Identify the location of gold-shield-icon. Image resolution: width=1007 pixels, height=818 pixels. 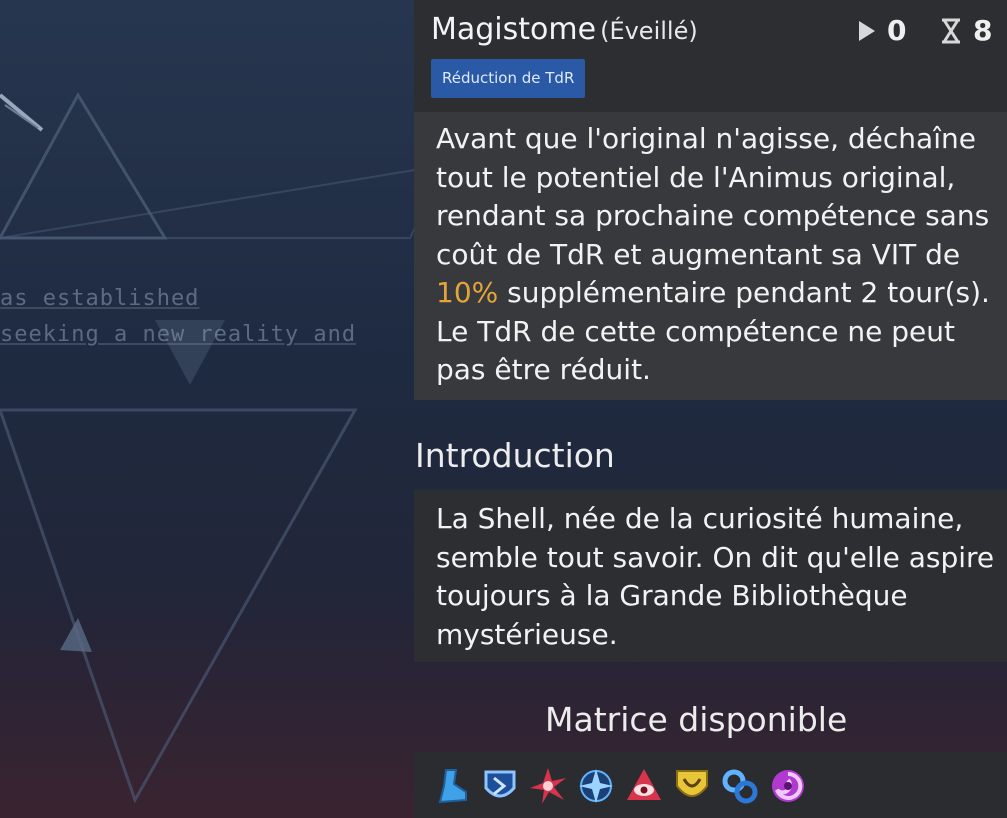
(692, 786).